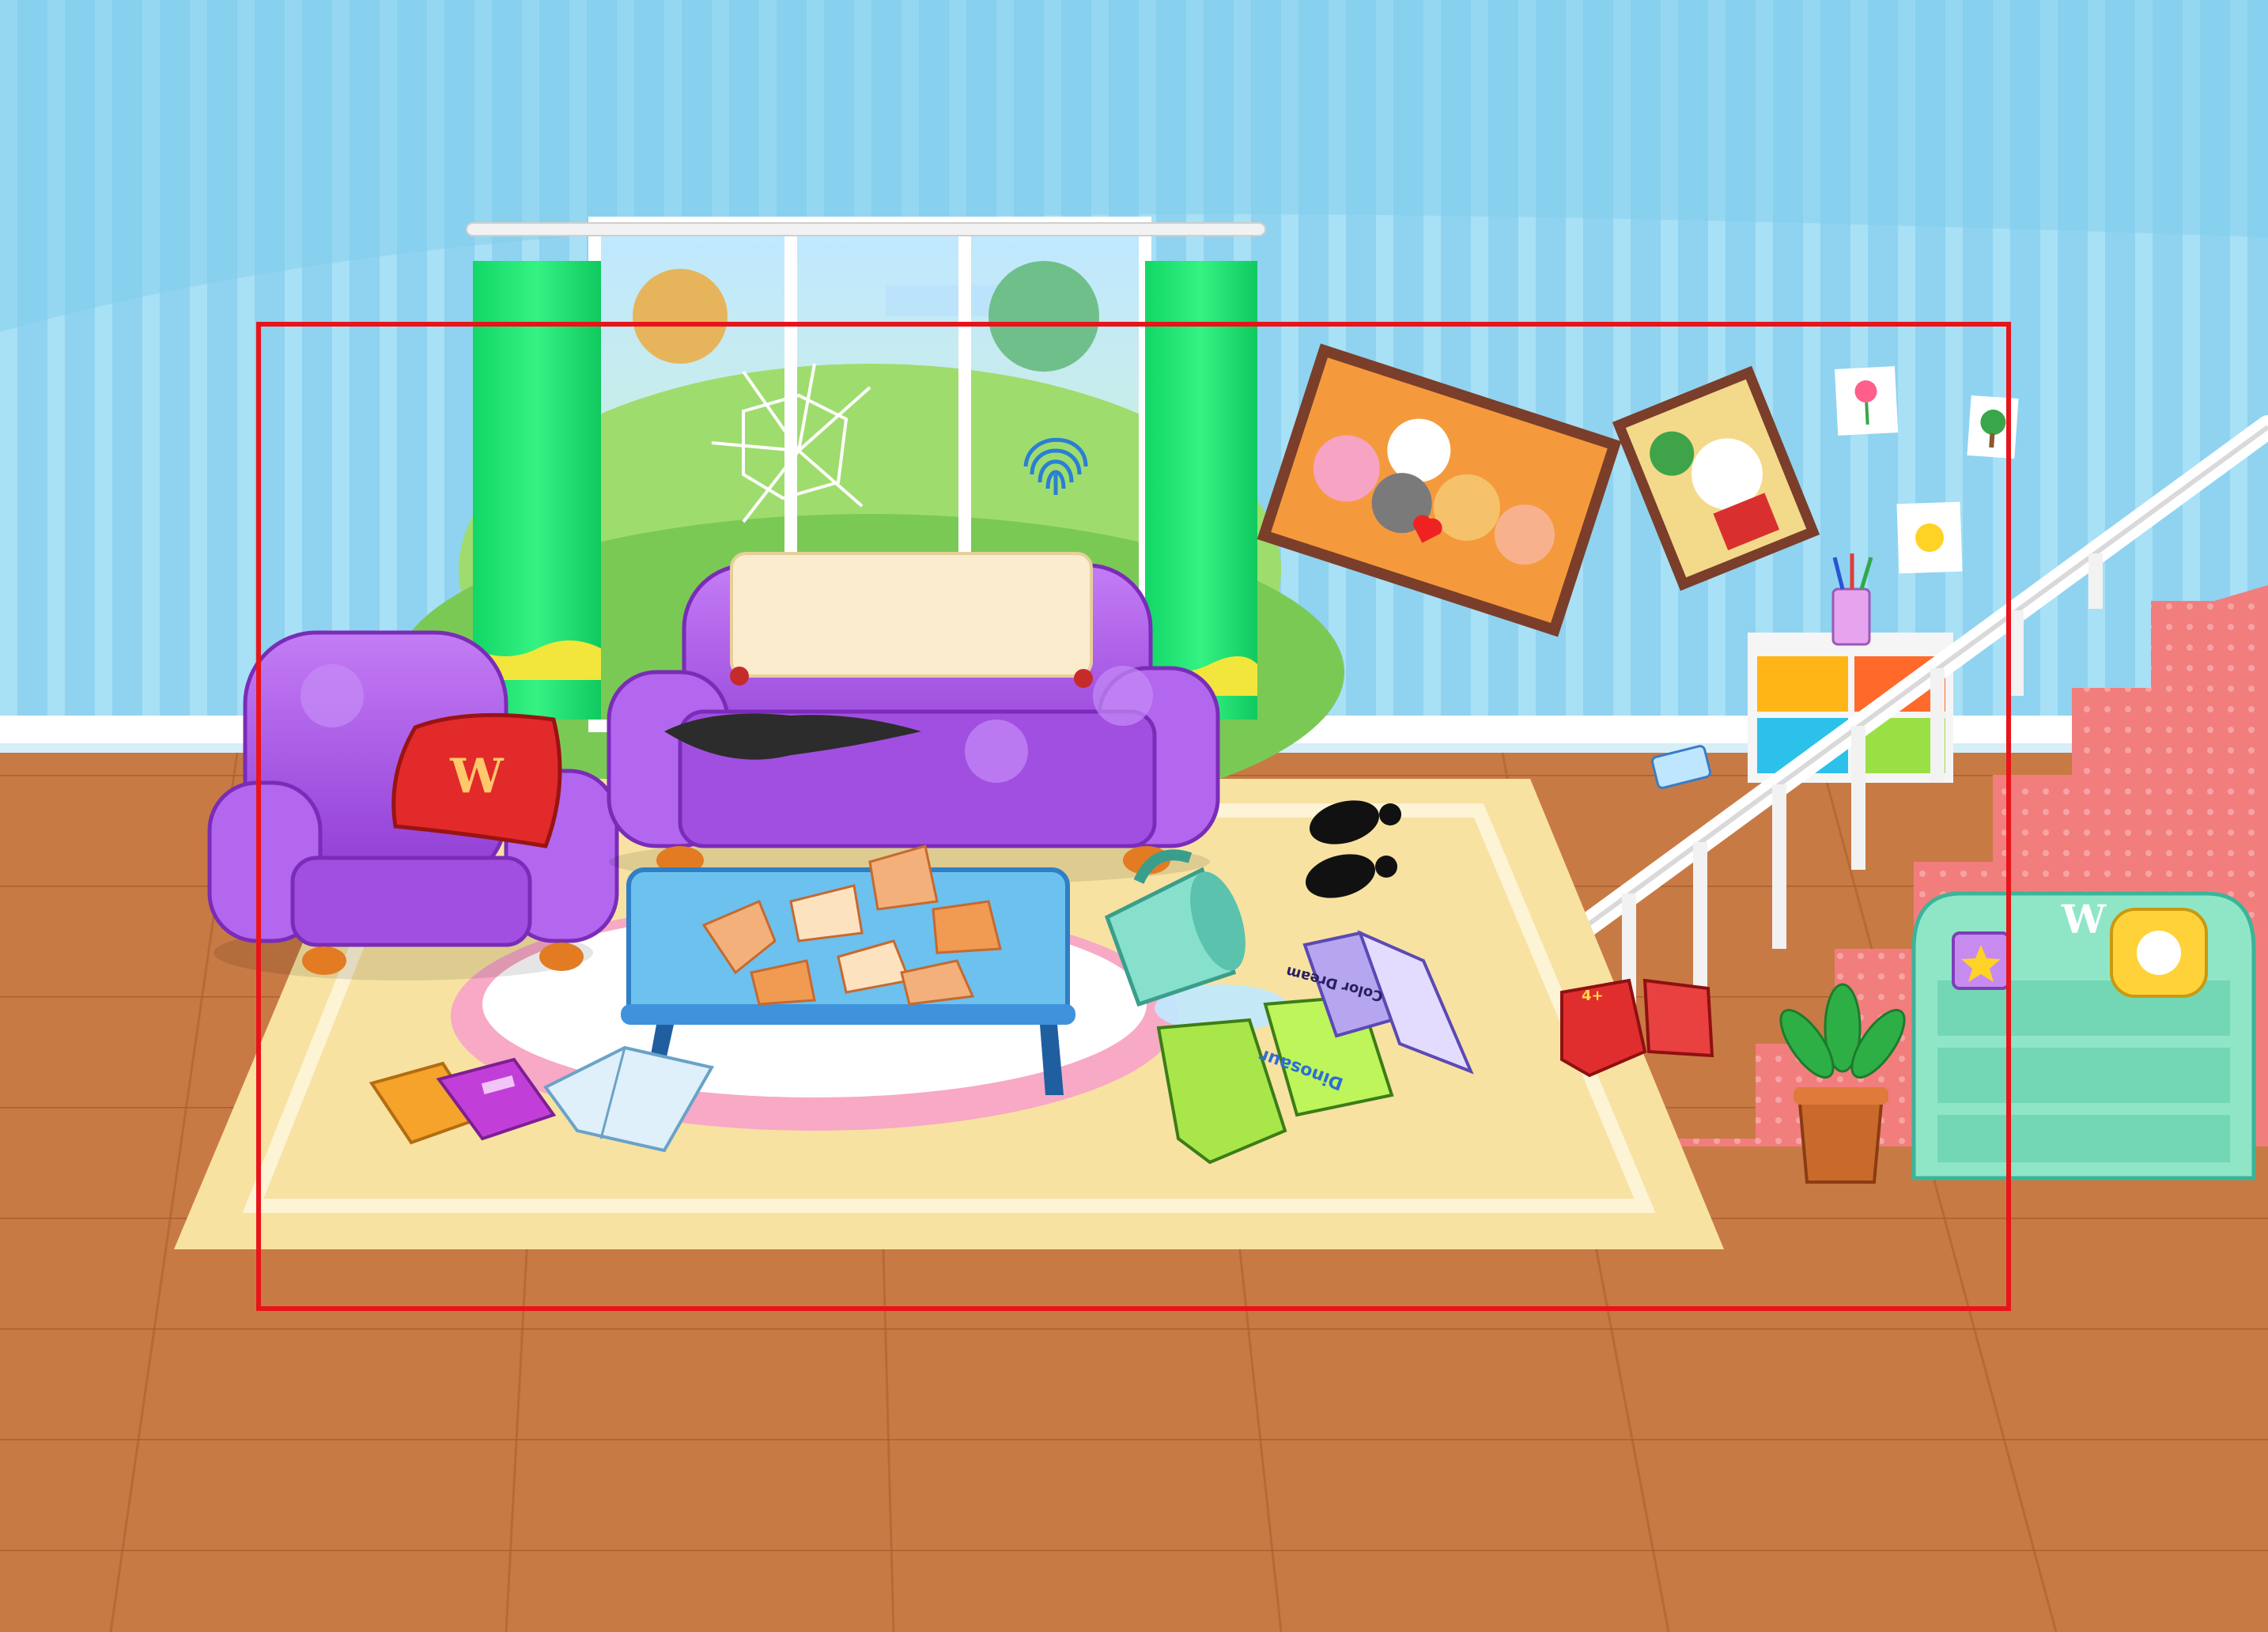  What do you see at coordinates (1866, 401) in the screenshot?
I see `flower-drawing` at bounding box center [1866, 401].